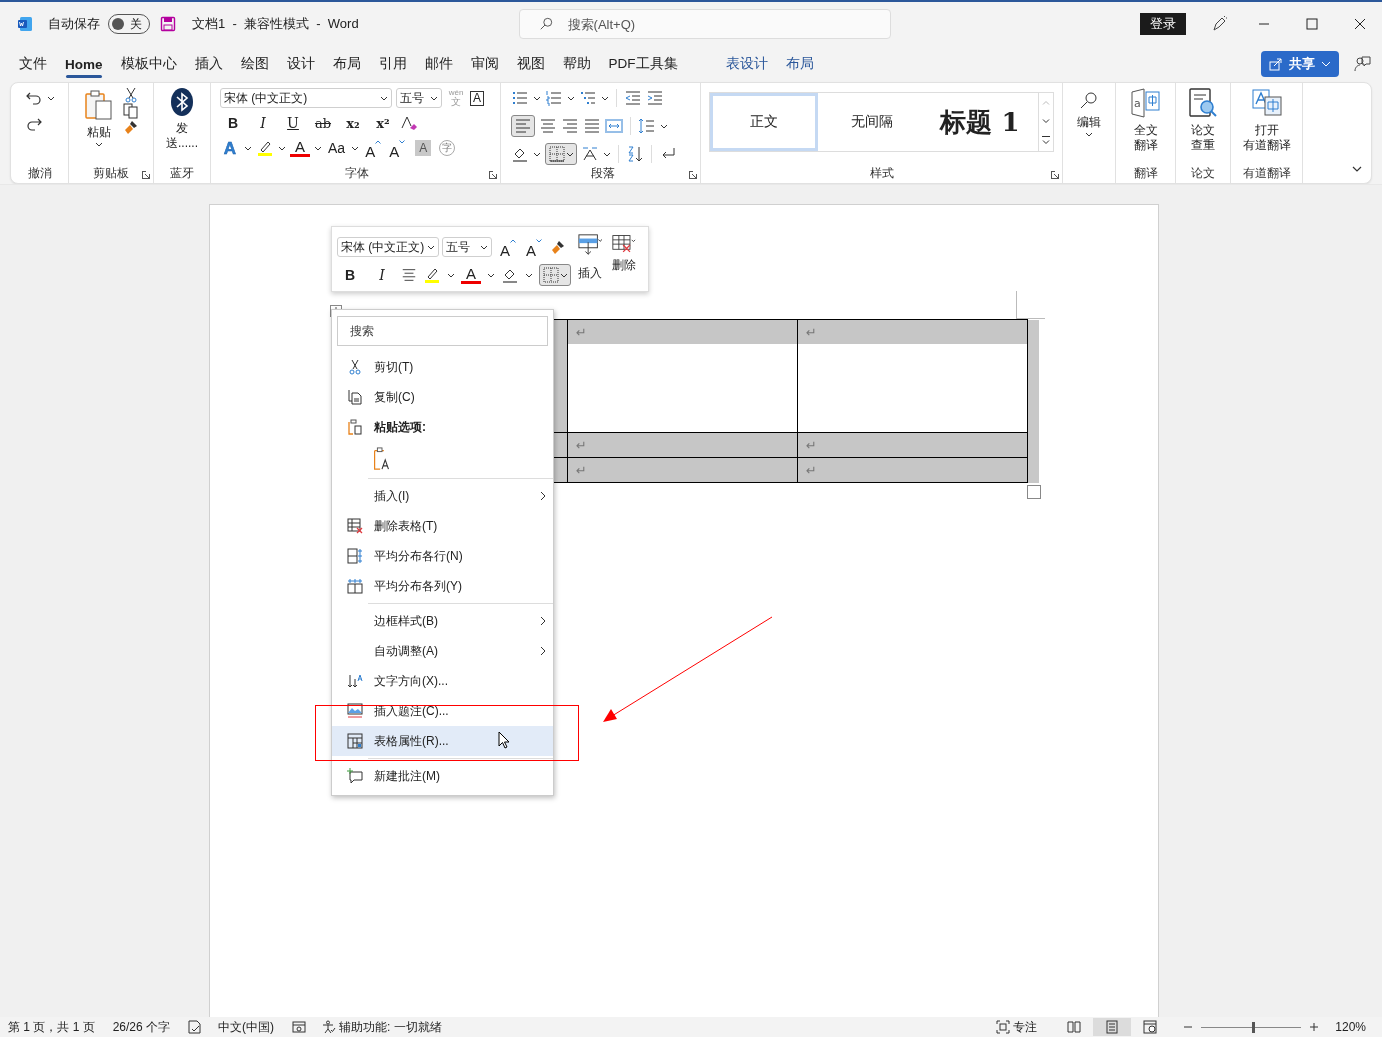 The width and height of the screenshot is (1382, 1037). What do you see at coordinates (1145, 119) in the screenshot?
I see `full-text-translate-button: a 全文 翻译` at bounding box center [1145, 119].